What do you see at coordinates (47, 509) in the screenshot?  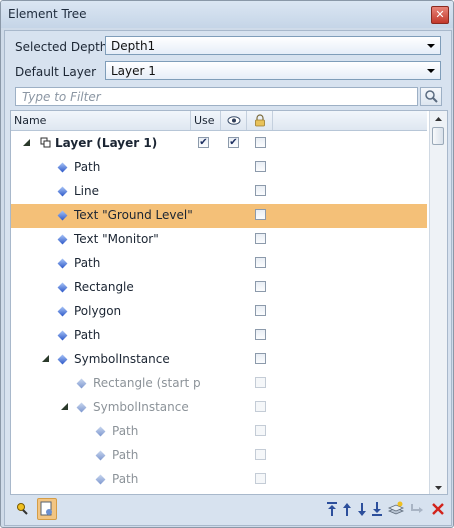 I see `sync-selection-button` at bounding box center [47, 509].